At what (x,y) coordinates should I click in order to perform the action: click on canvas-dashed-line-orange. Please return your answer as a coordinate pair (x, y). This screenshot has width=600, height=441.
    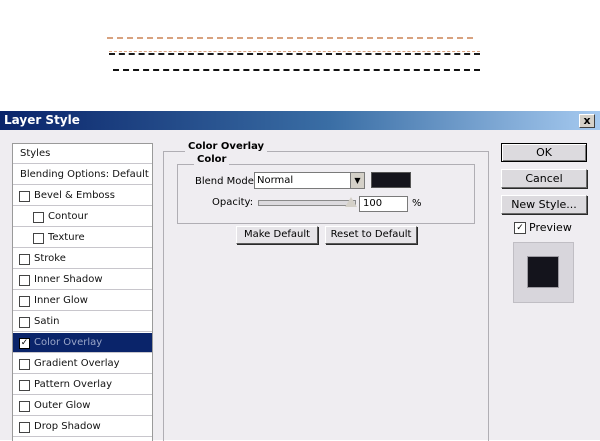
    Looking at the image, I should click on (290, 38).